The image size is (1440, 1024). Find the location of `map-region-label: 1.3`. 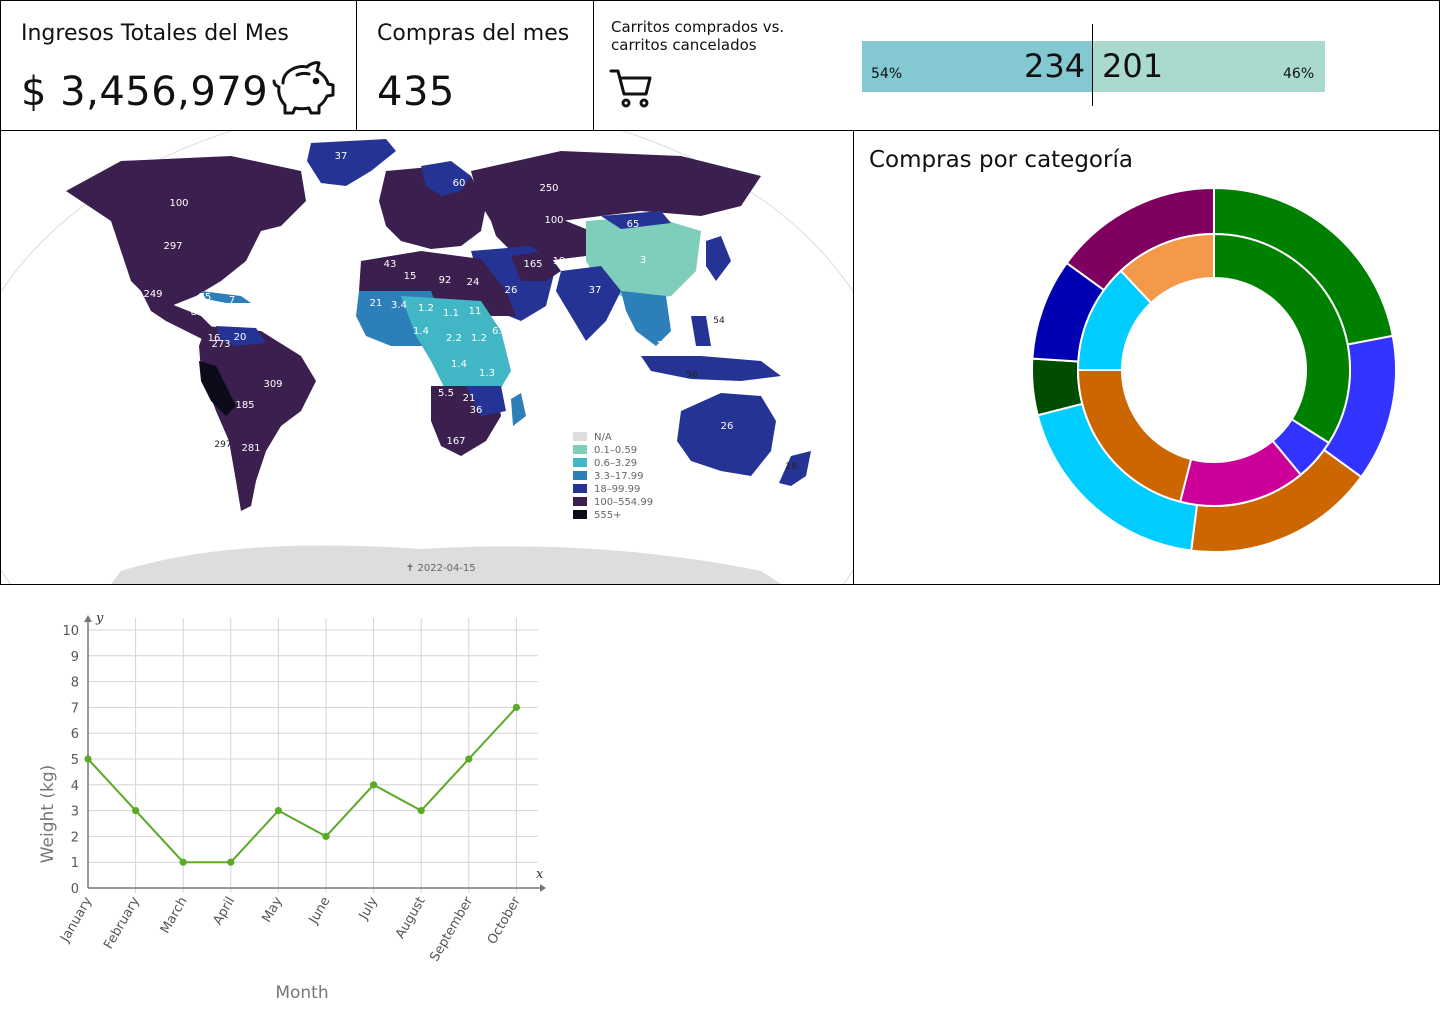

map-region-label: 1.3 is located at coordinates (487, 373).